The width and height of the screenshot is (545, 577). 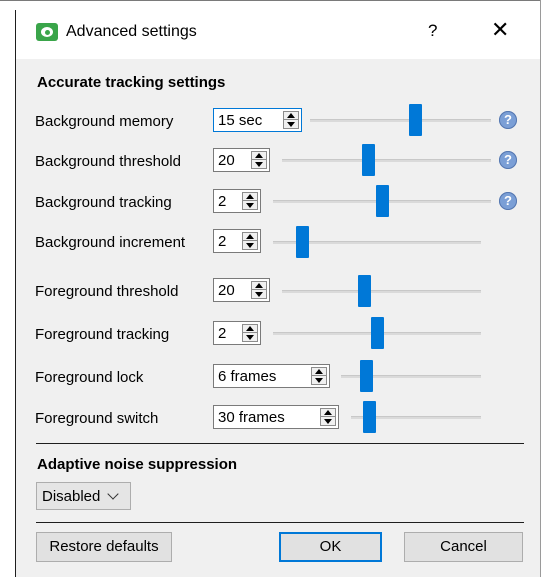 I want to click on title-bar: Advanced settings ? ✕, so click(x=278, y=35).